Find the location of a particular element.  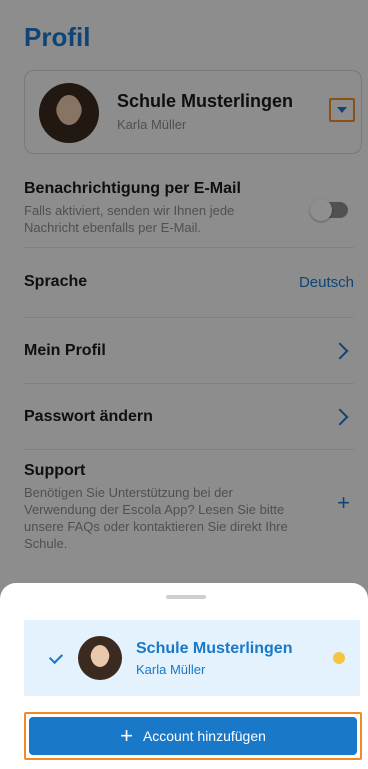

account-item-user: Karla Müller is located at coordinates (171, 669).